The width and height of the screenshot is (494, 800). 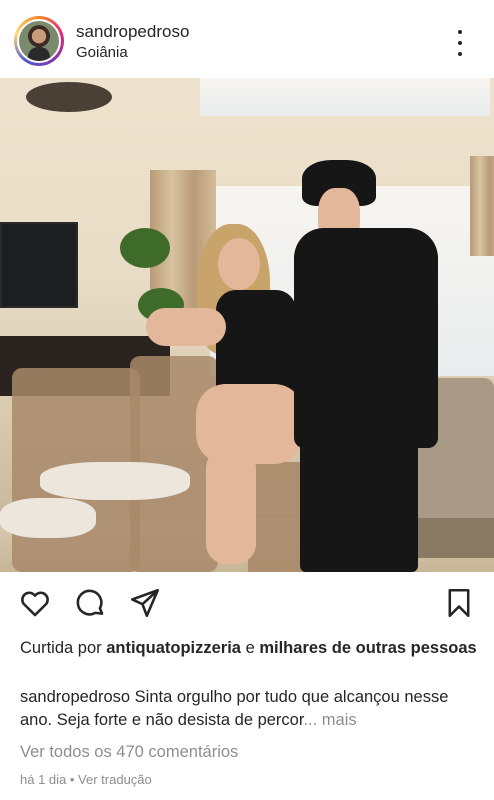 What do you see at coordinates (69, 97) in the screenshot?
I see `pendant-lamp` at bounding box center [69, 97].